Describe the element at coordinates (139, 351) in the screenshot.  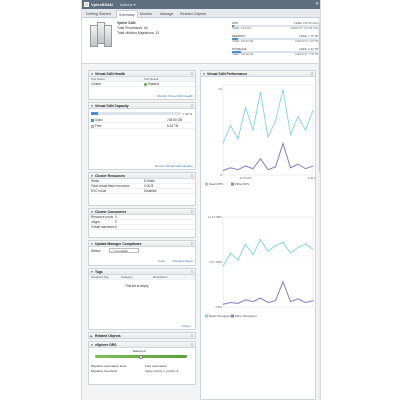
I see `drs-balanced-label: Balanced` at that location.